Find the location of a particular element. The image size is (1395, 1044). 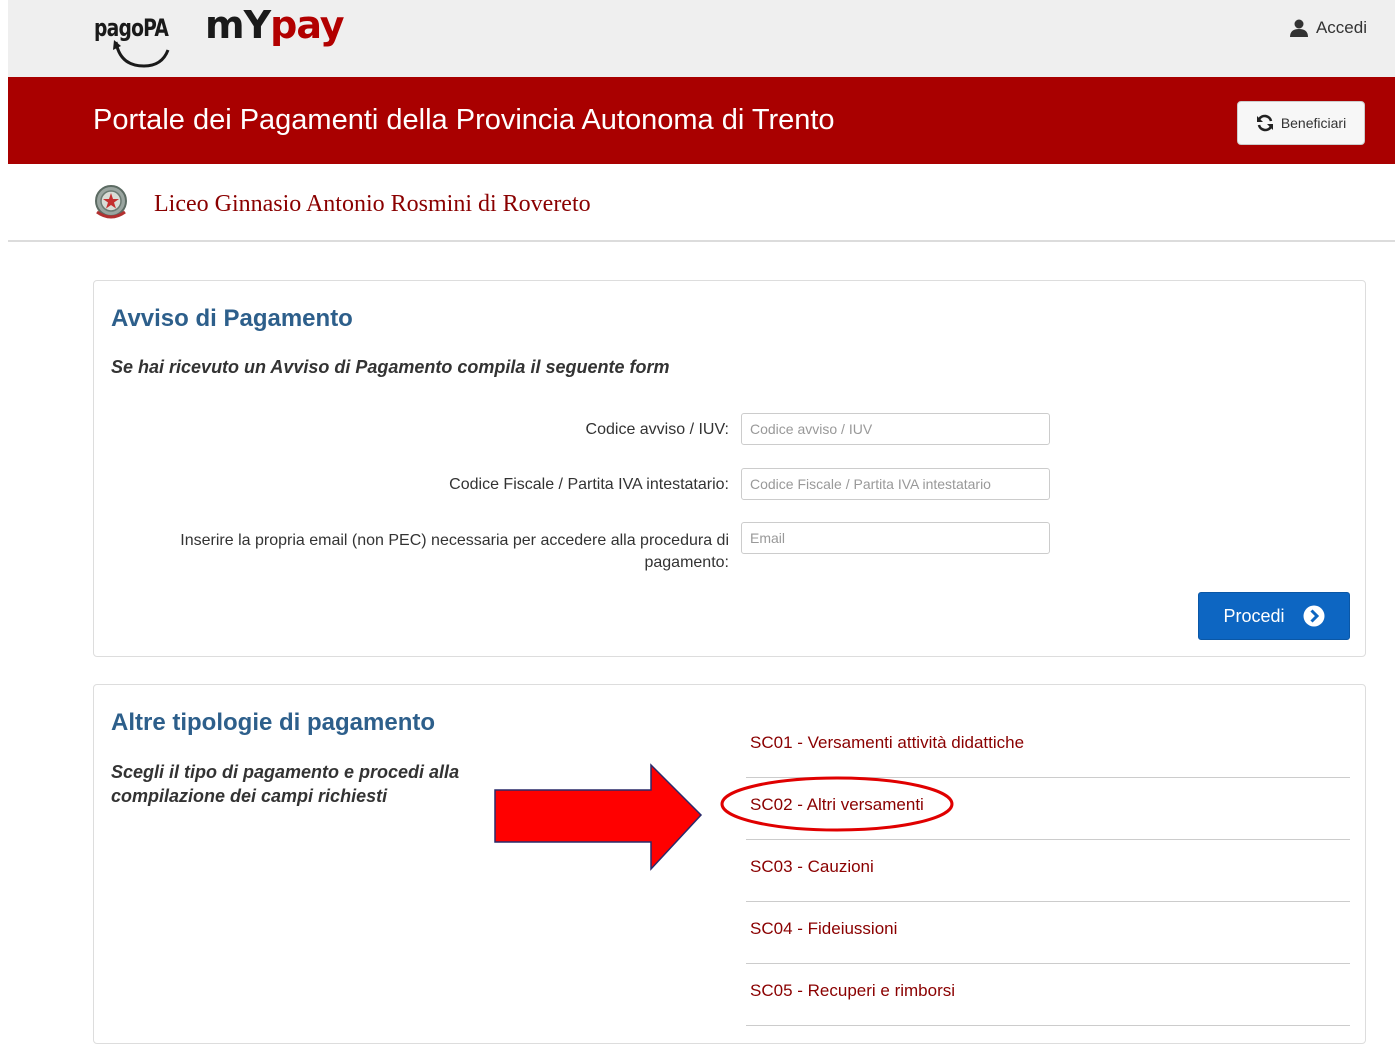

top-bar: pagoPA mYpay Accedi is located at coordinates (701, 38).